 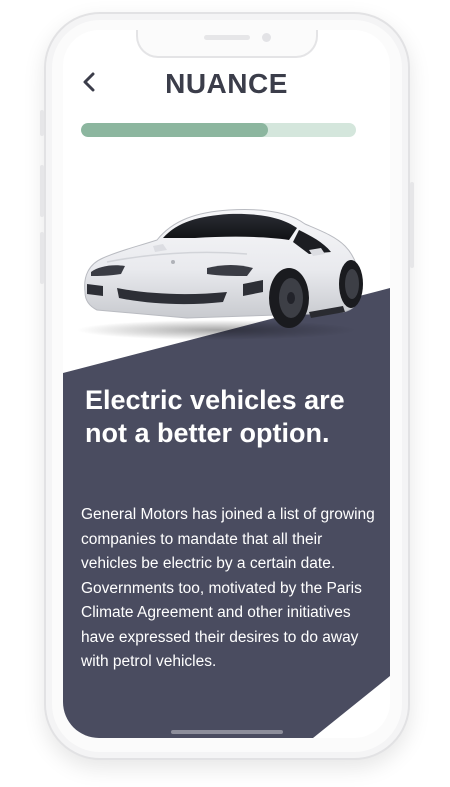 I want to click on progress-fill, so click(x=174, y=130).